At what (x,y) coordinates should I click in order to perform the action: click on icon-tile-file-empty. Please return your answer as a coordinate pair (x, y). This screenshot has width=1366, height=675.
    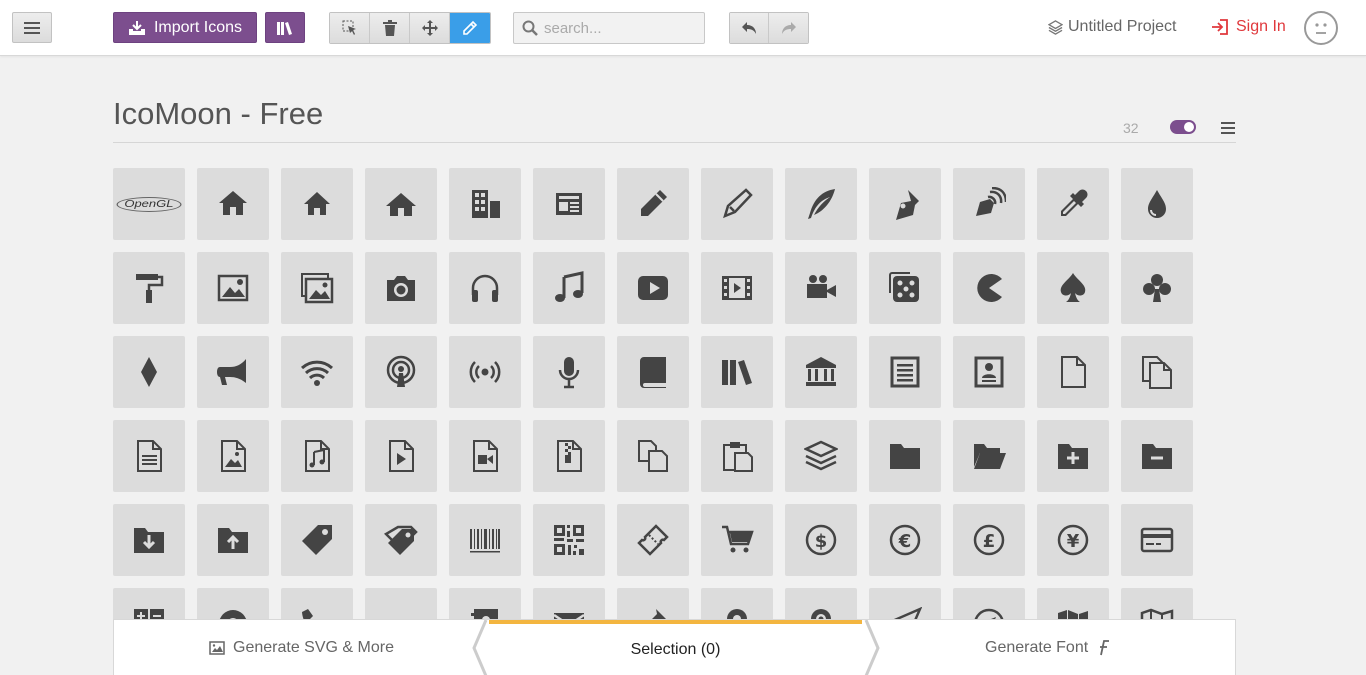
    Looking at the image, I should click on (1073, 372).